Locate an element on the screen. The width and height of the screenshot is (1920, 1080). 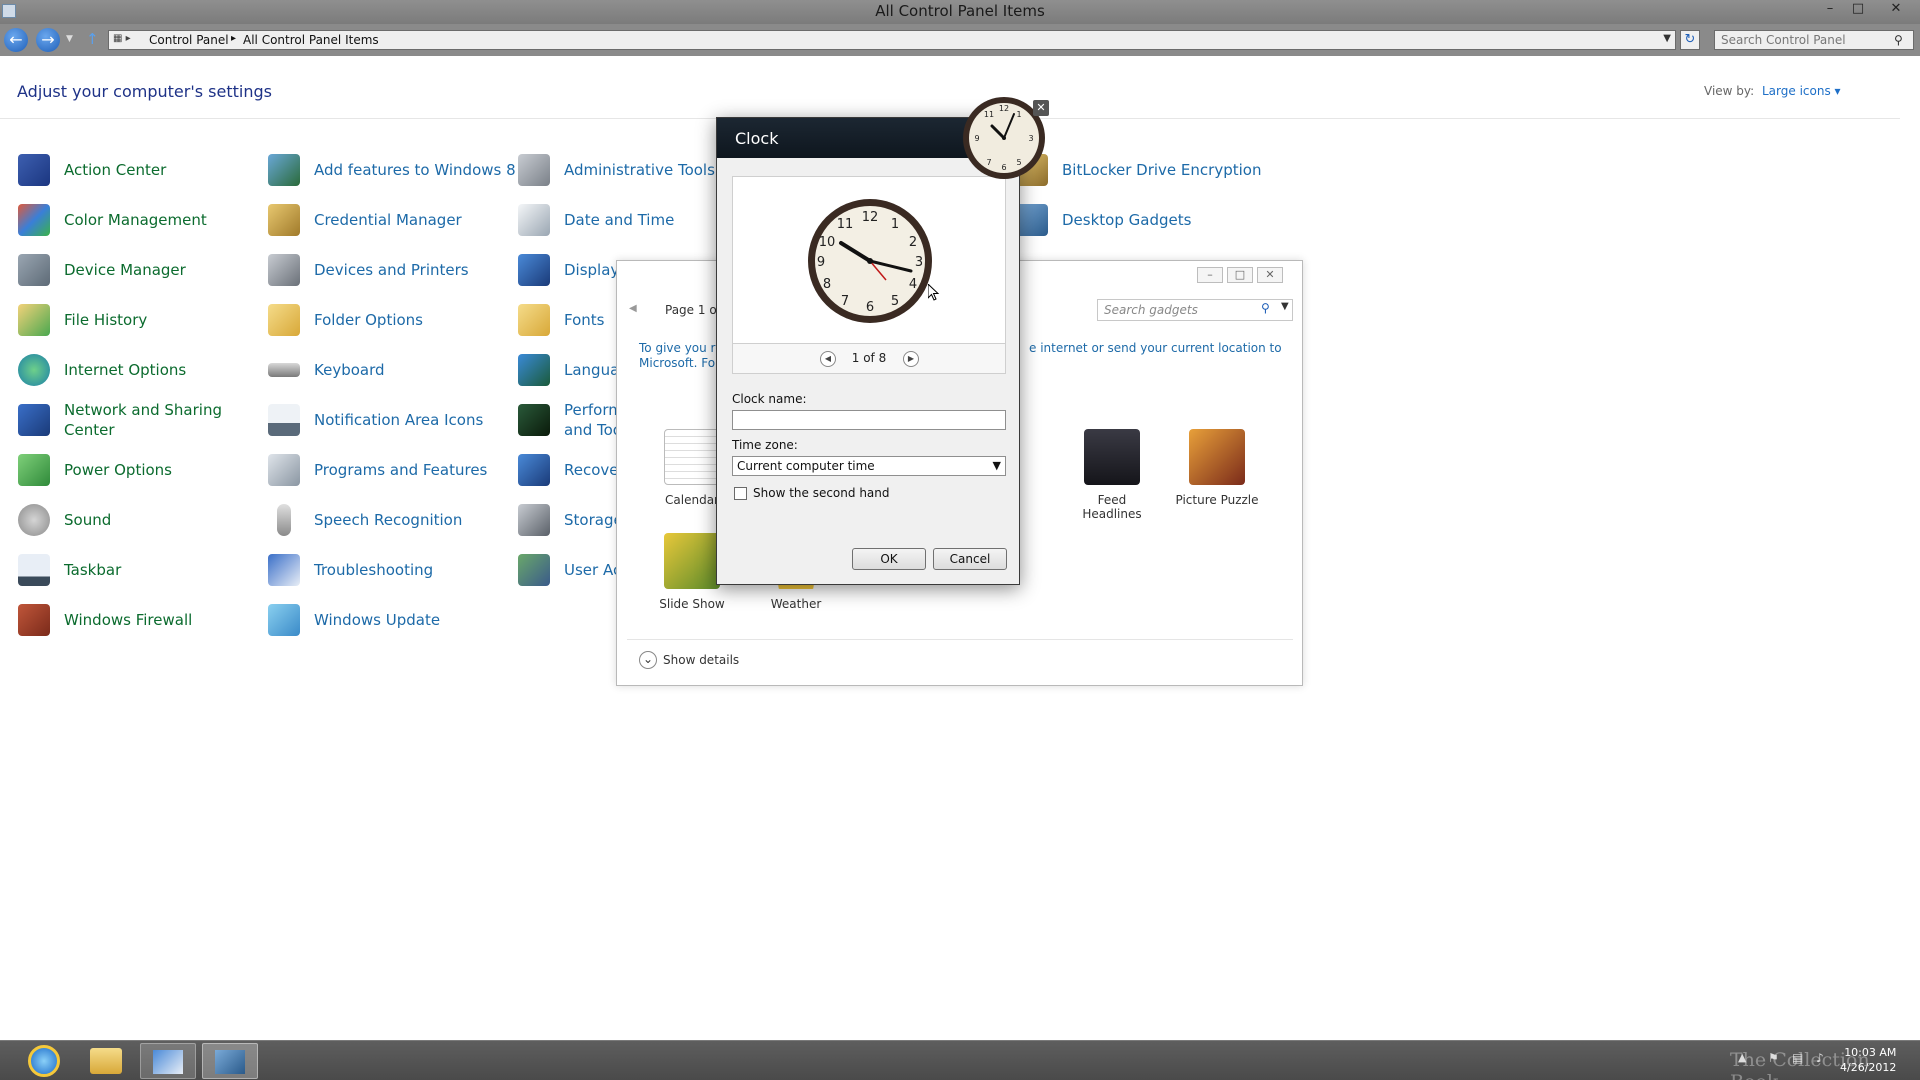
svg-text: 5 is located at coordinates (895, 301).